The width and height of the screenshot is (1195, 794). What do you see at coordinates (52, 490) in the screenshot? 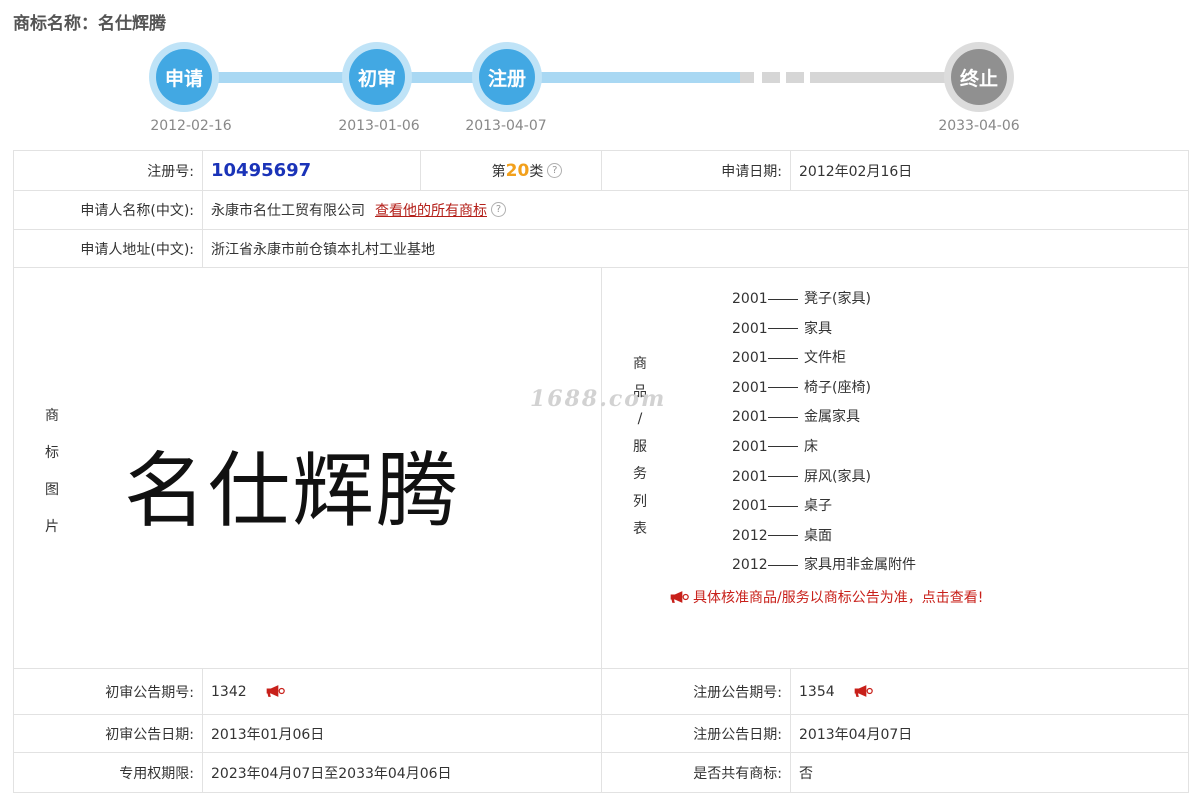
I see `vertical-label-char: 图` at bounding box center [52, 490].